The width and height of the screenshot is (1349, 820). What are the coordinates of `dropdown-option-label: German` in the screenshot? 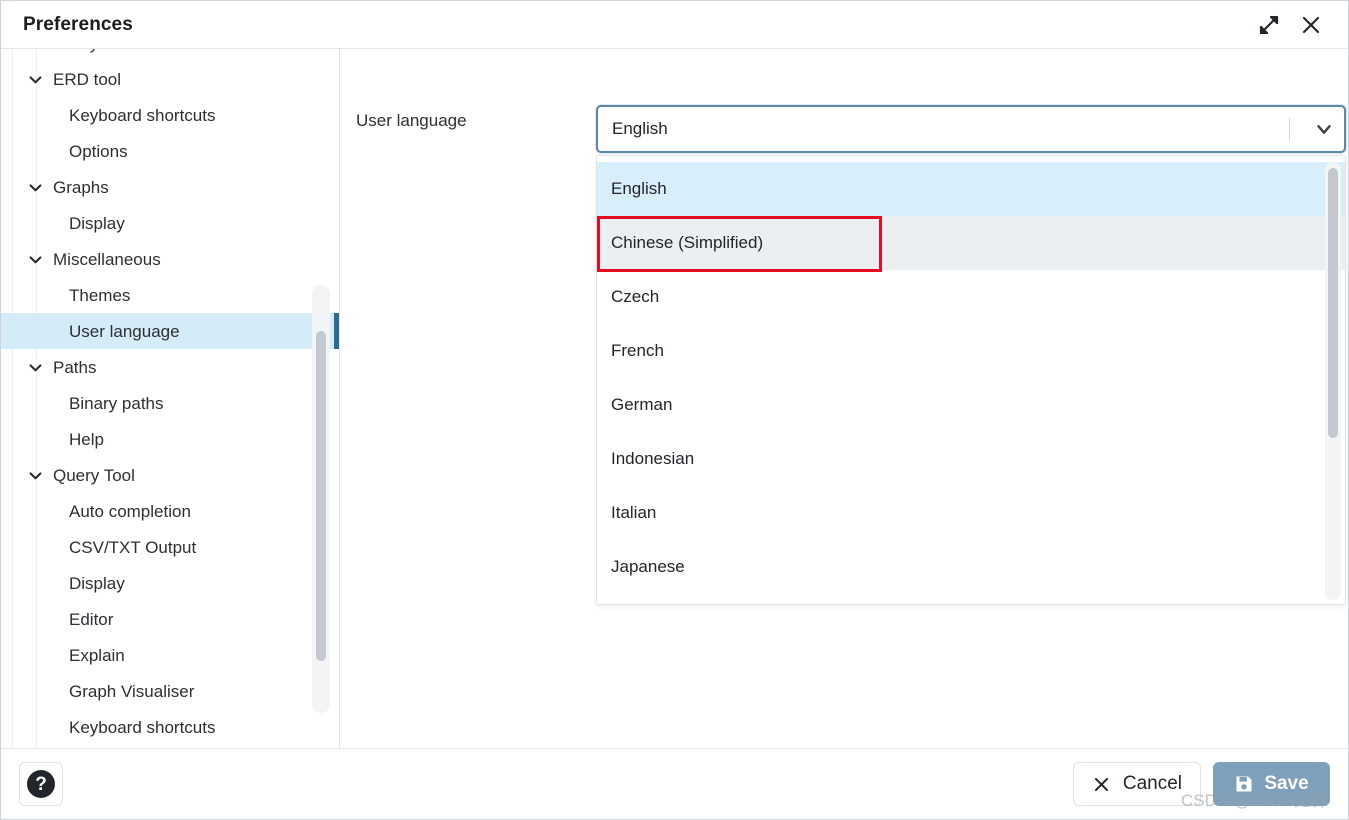 It's located at (642, 404).